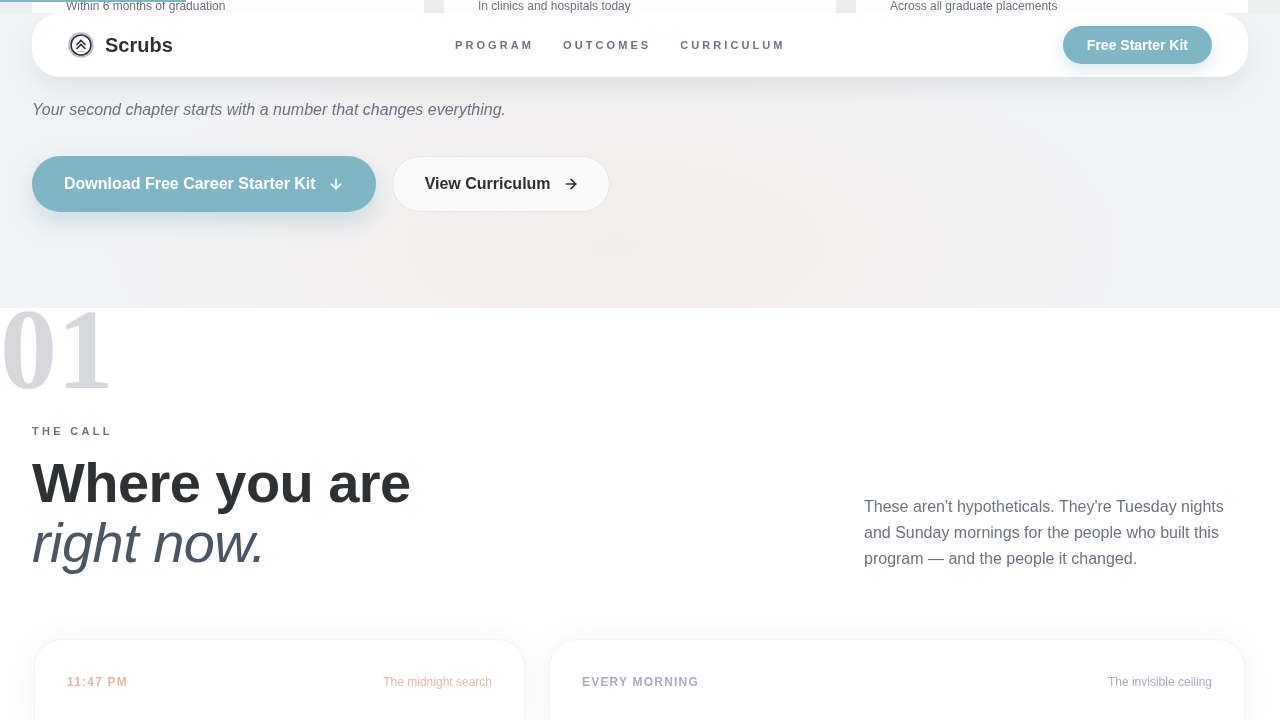 This screenshot has height=720, width=1280. What do you see at coordinates (494, 45) in the screenshot?
I see `nav-link: PROGRAM` at bounding box center [494, 45].